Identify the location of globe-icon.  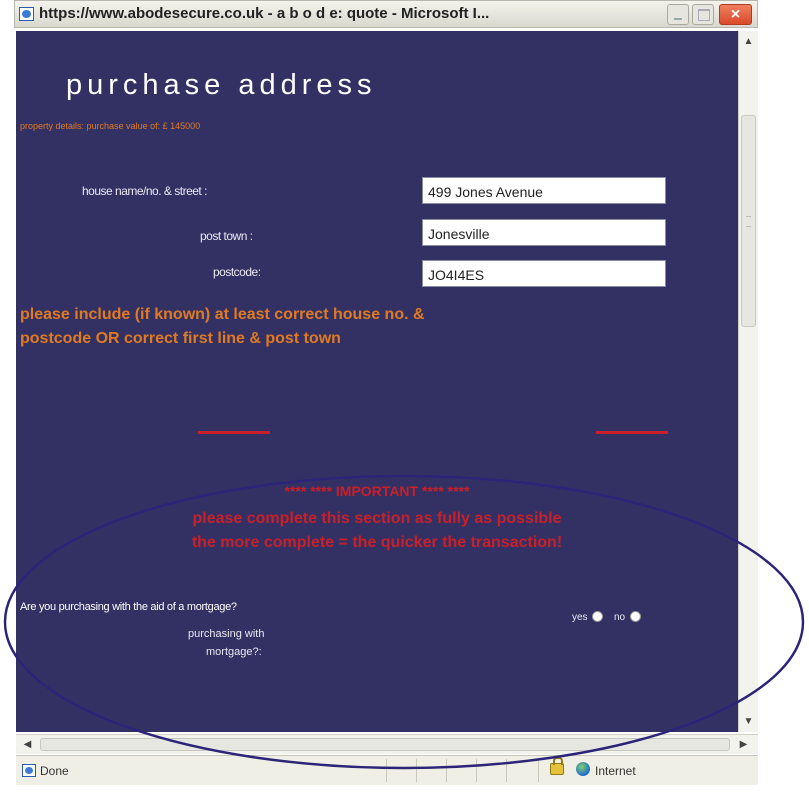
(583, 769).